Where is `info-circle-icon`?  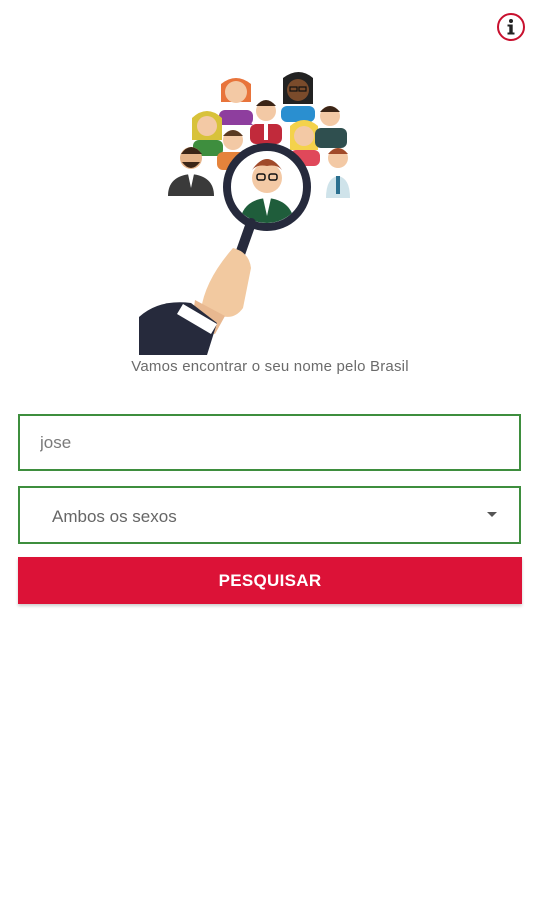
info-circle-icon is located at coordinates (511, 27).